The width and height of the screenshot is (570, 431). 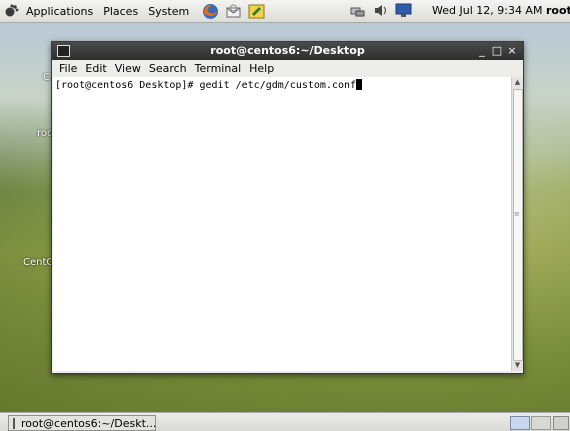 What do you see at coordinates (168, 68) in the screenshot?
I see `menu-search: Search` at bounding box center [168, 68].